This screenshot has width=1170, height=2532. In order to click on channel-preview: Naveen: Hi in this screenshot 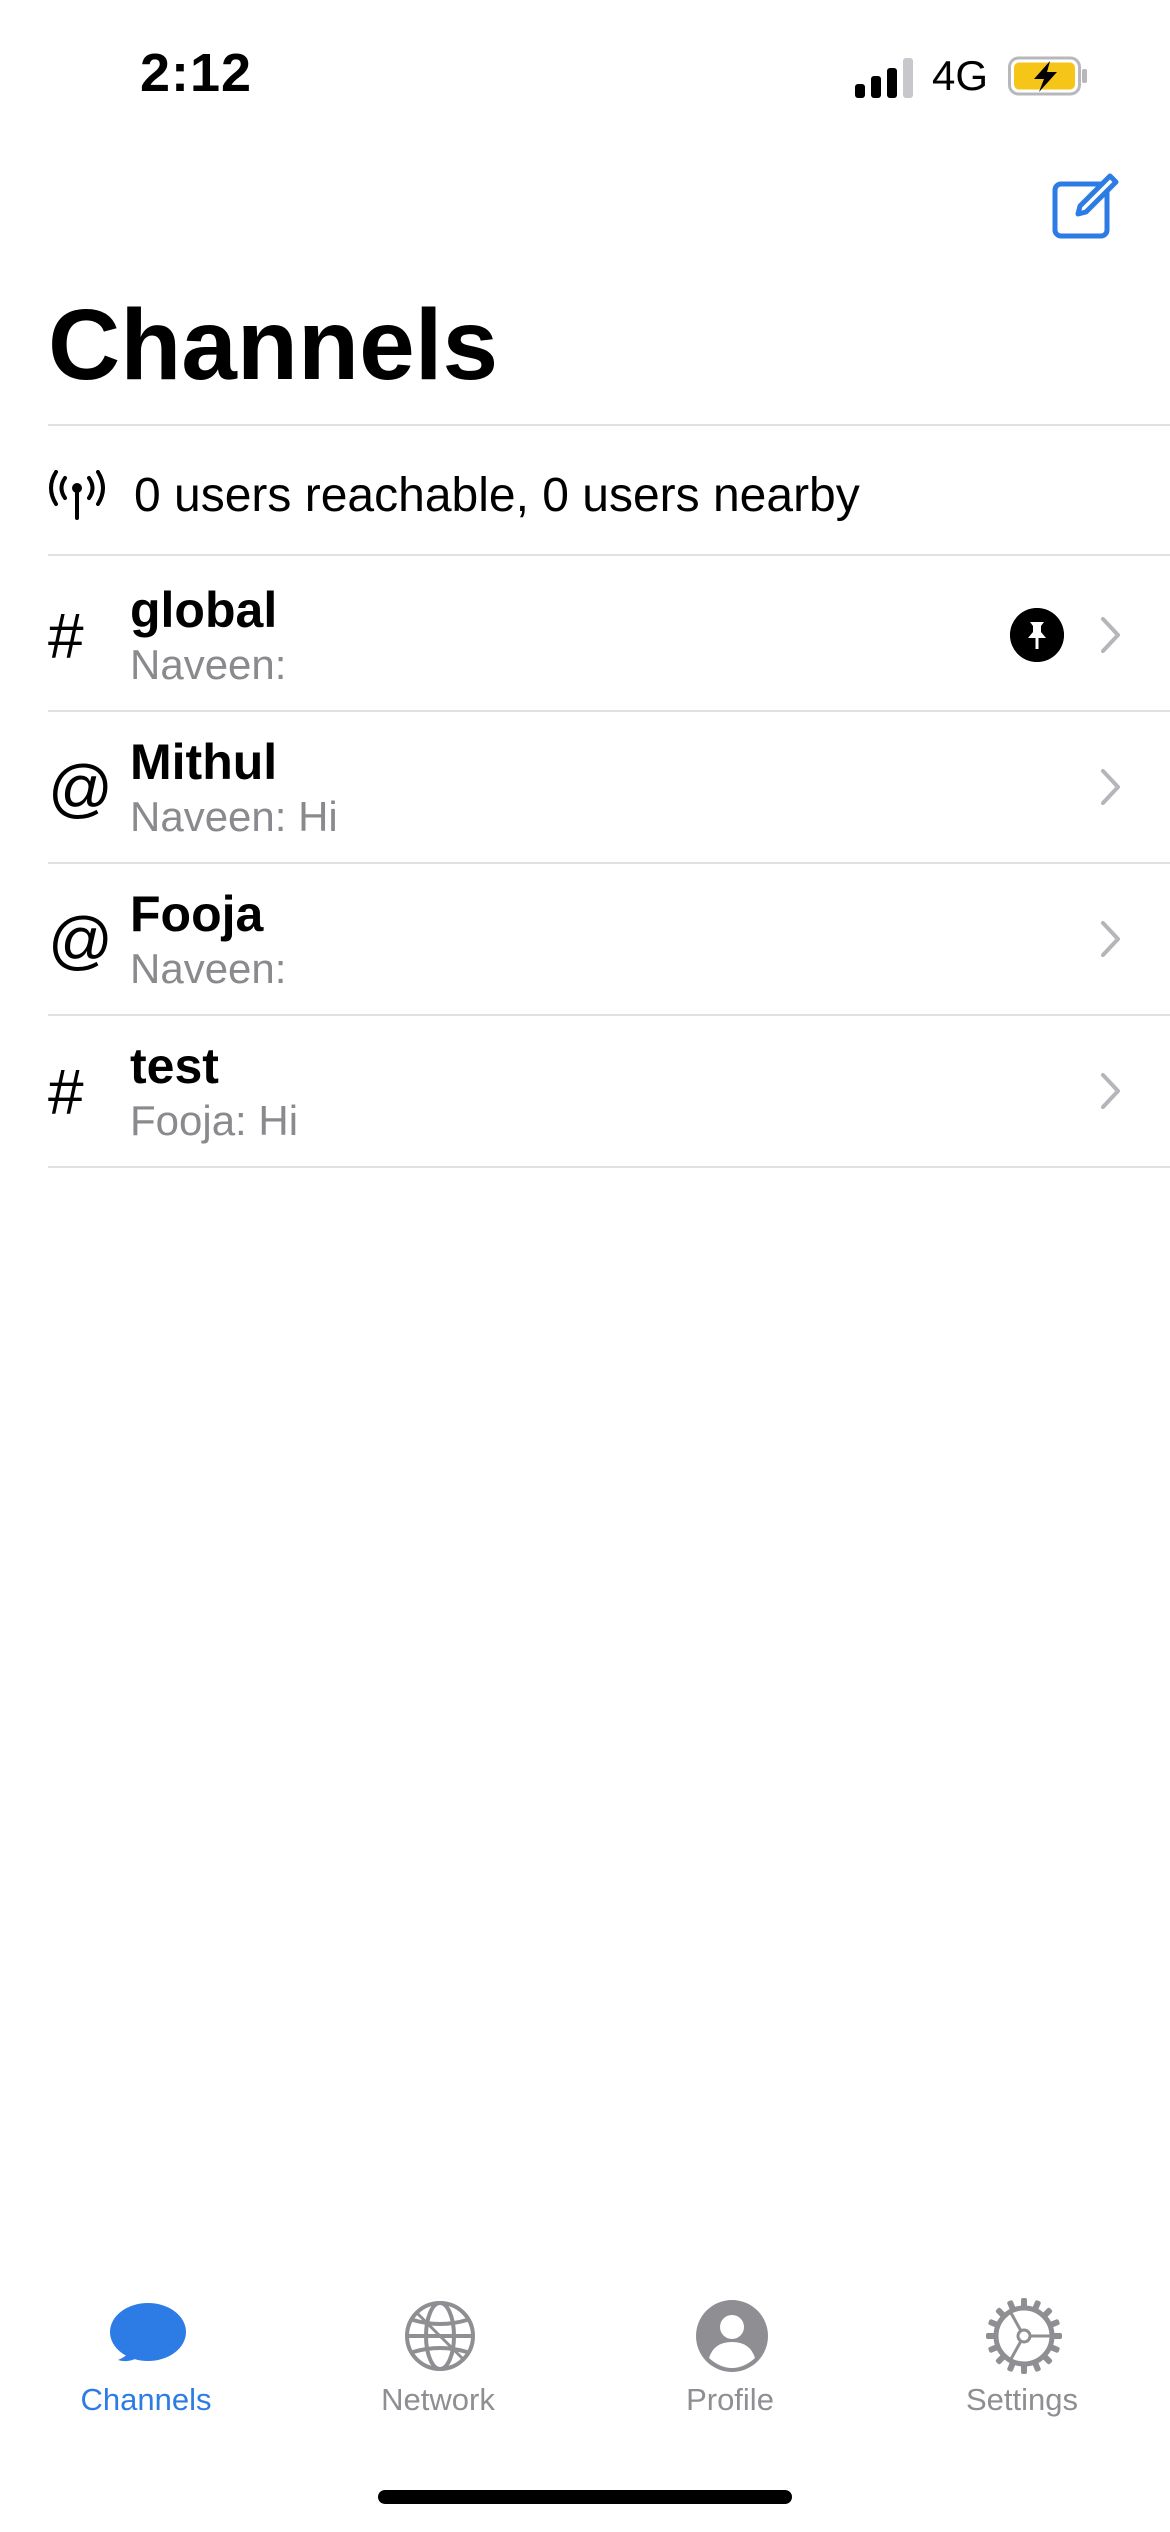, I will do `click(234, 816)`.